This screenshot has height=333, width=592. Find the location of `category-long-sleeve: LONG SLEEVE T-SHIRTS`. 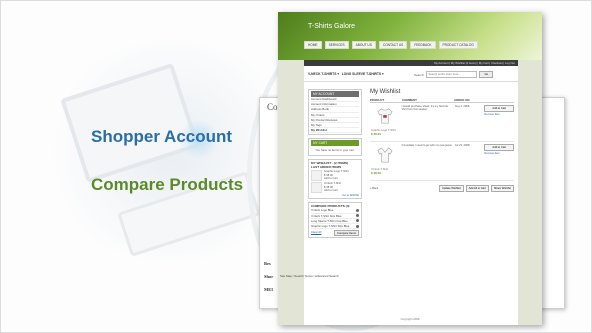

category-long-sleeve: LONG SLEEVE T-SHIRTS is located at coordinates (361, 74).